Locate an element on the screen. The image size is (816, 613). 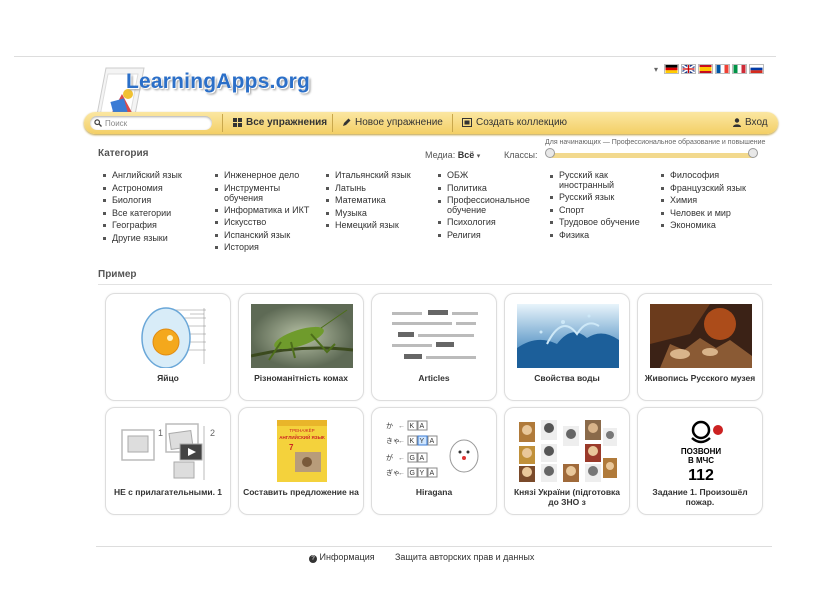
sample-card: 1 2 НЕ с прилагательными. 1 is located at coordinates (168, 461).